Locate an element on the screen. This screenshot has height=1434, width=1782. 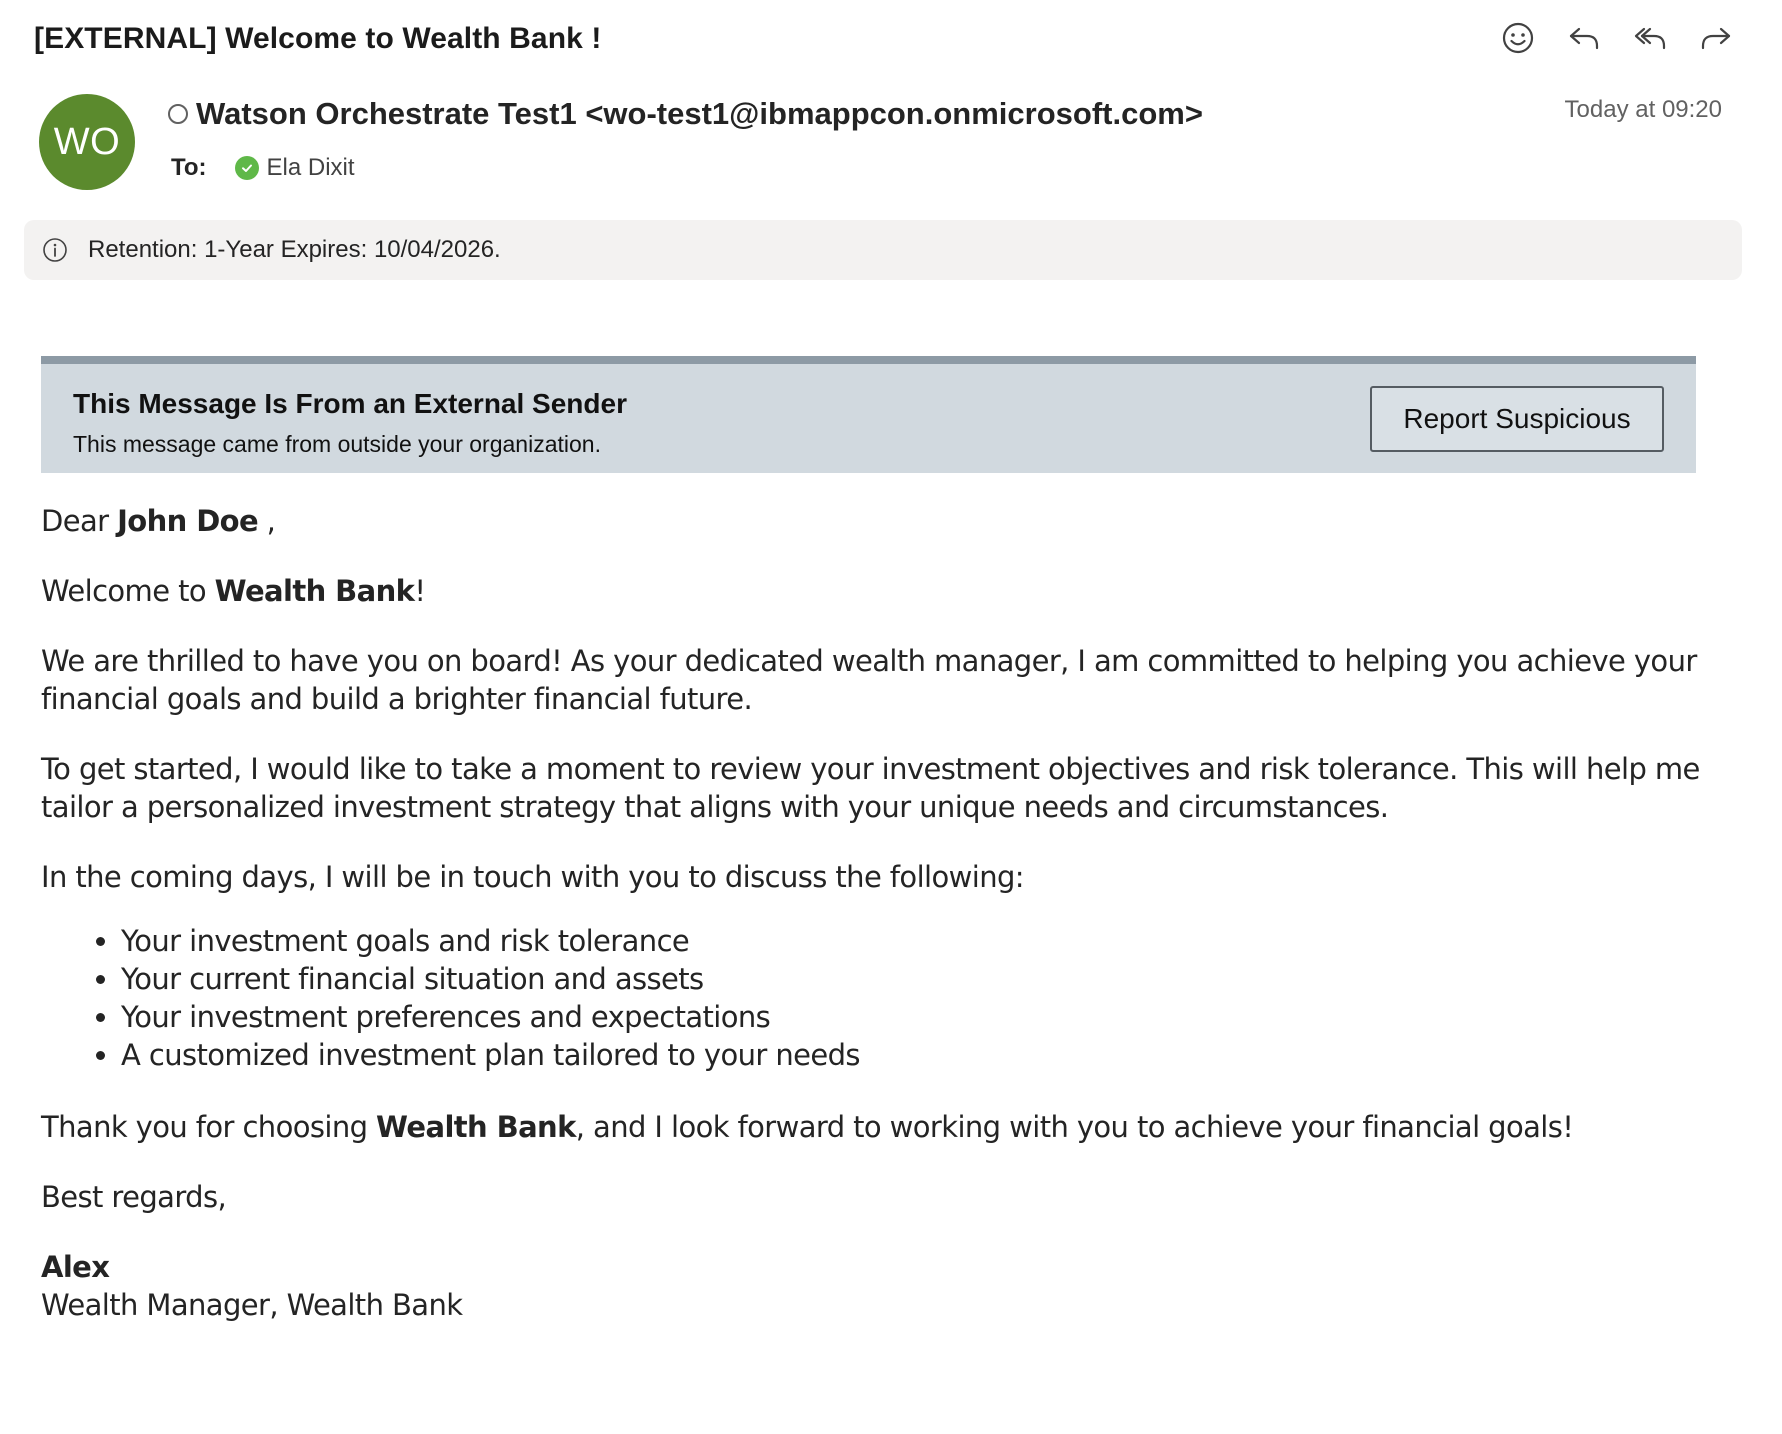
greeting-suffix: , is located at coordinates (267, 521).